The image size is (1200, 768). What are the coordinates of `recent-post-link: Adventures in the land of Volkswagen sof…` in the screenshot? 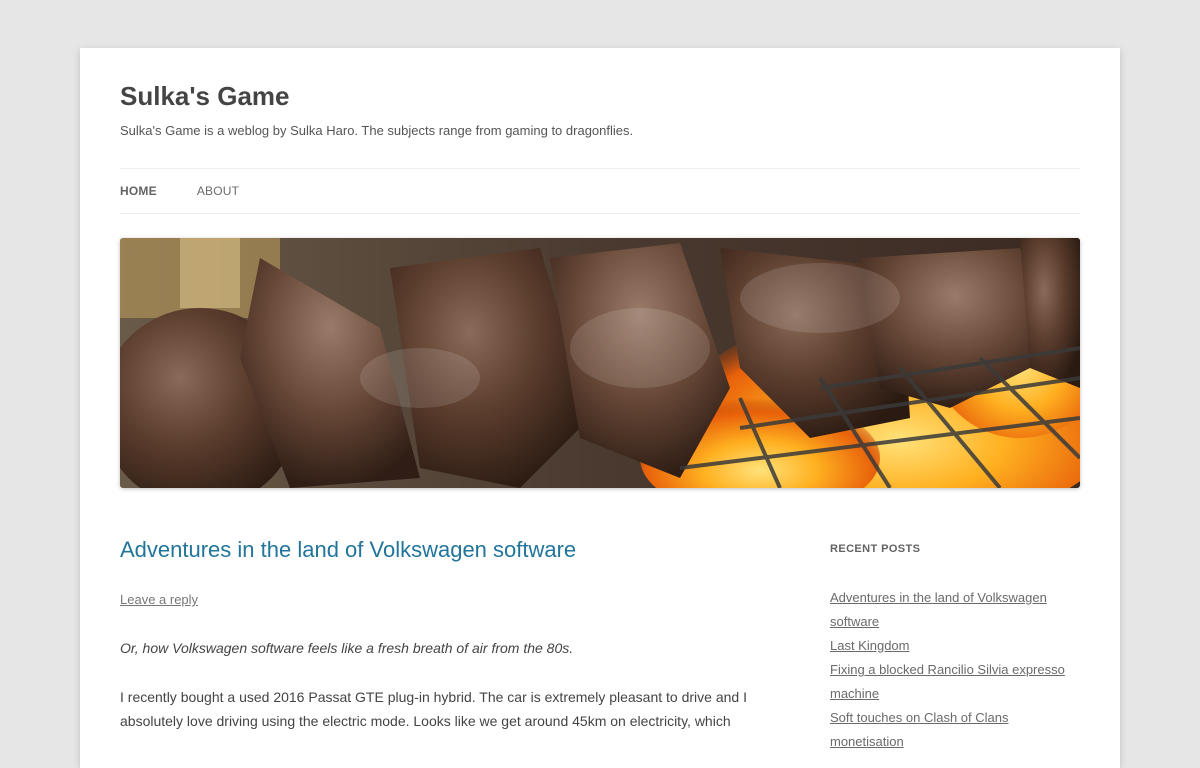 It's located at (938, 609).